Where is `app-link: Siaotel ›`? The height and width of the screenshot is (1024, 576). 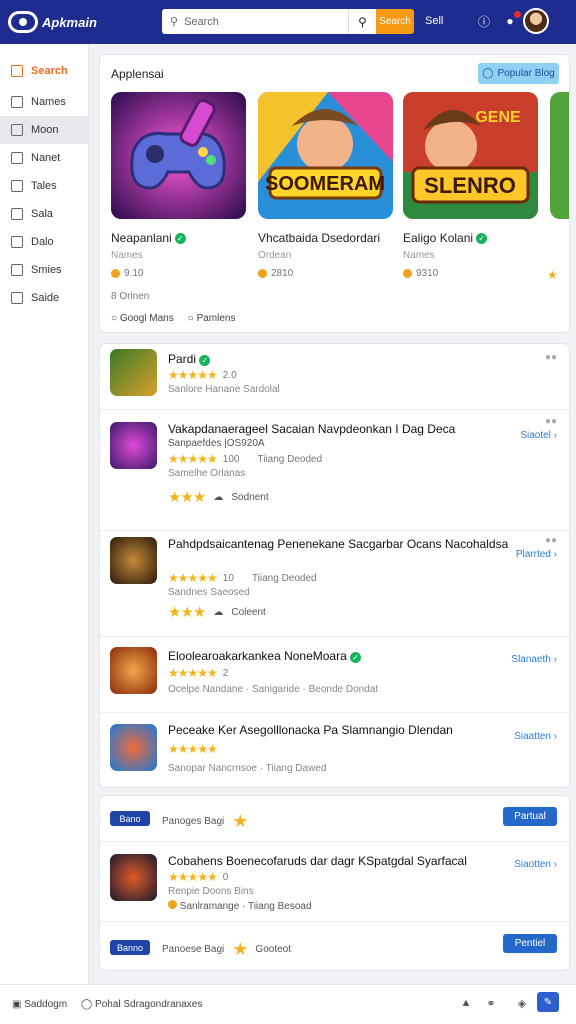 app-link: Siaotel › is located at coordinates (538, 435).